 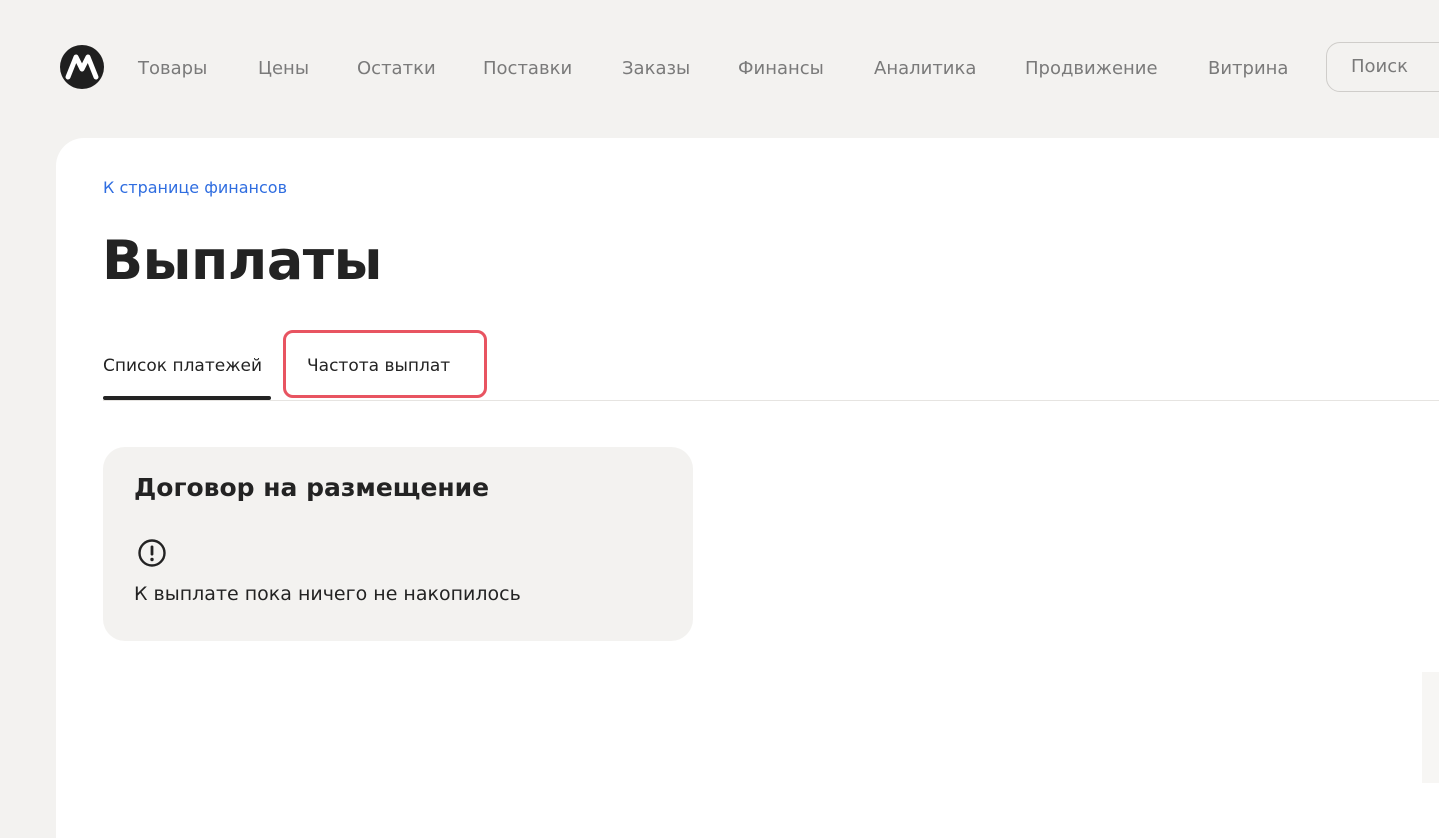 I want to click on exclamation-circle-icon, so click(x=152, y=553).